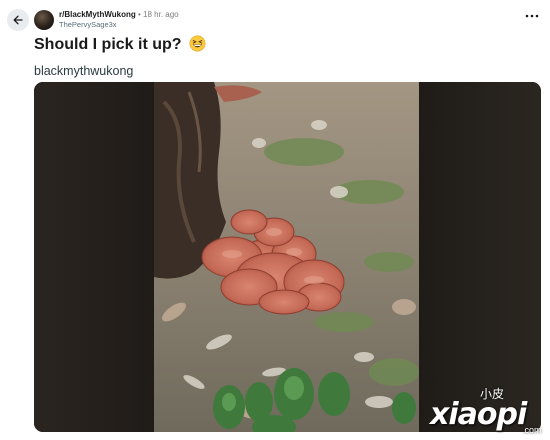  What do you see at coordinates (97, 14) in the screenshot?
I see `subreddit-name: r/BlackMythWukong` at bounding box center [97, 14].